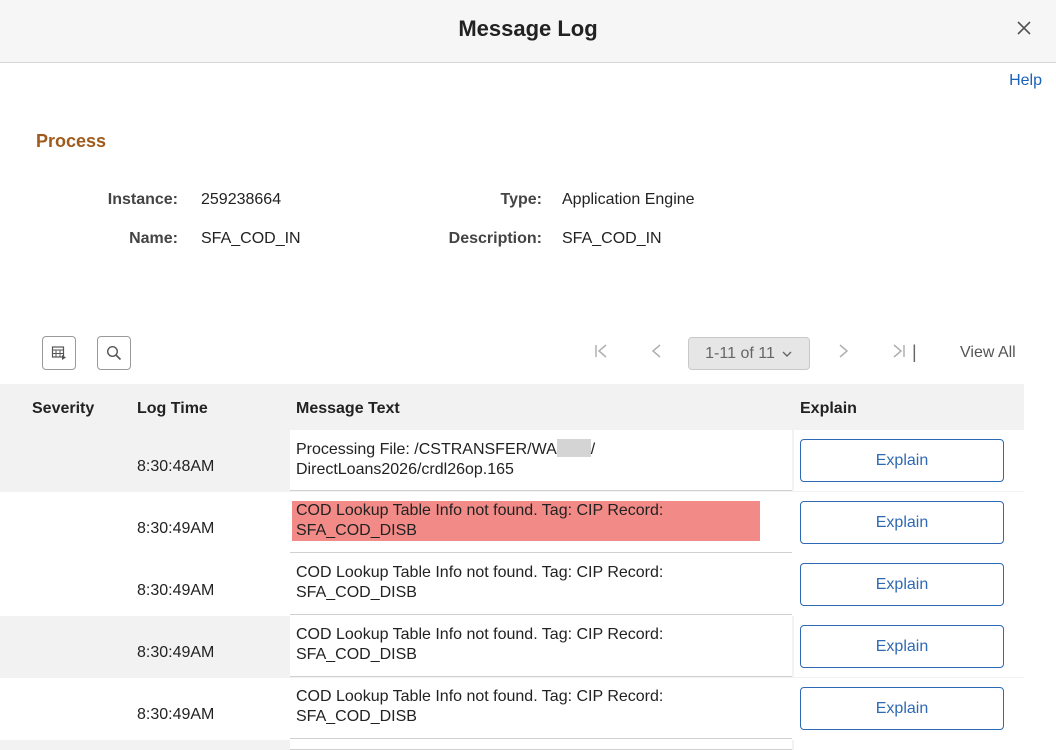 The width and height of the screenshot is (1056, 750). What do you see at coordinates (1025, 81) in the screenshot?
I see `help-link: Help` at bounding box center [1025, 81].